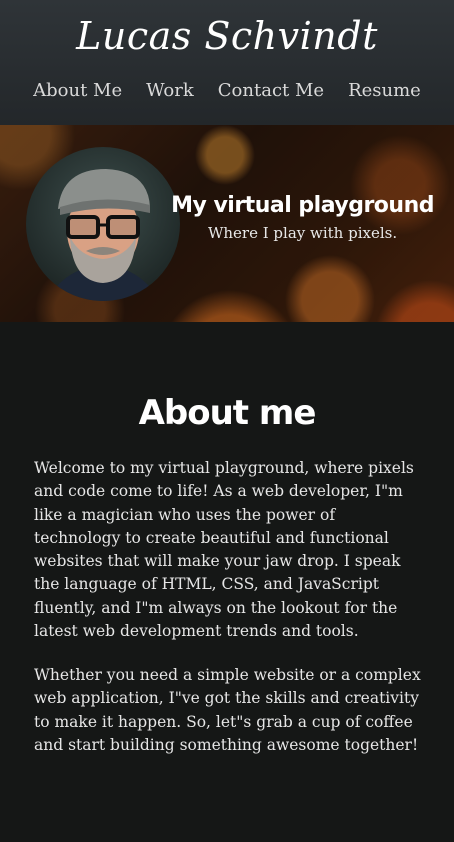 The image size is (454, 842). Describe the element at coordinates (77, 91) in the screenshot. I see `nav-about-me: About Me` at that location.